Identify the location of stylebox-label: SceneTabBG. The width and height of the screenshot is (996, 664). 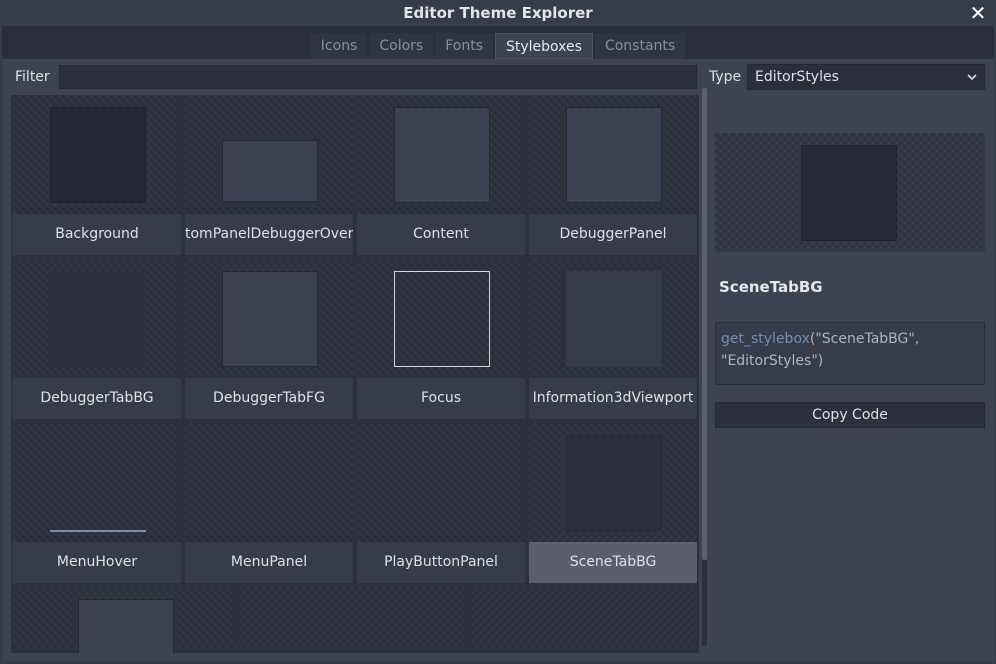
(613, 562).